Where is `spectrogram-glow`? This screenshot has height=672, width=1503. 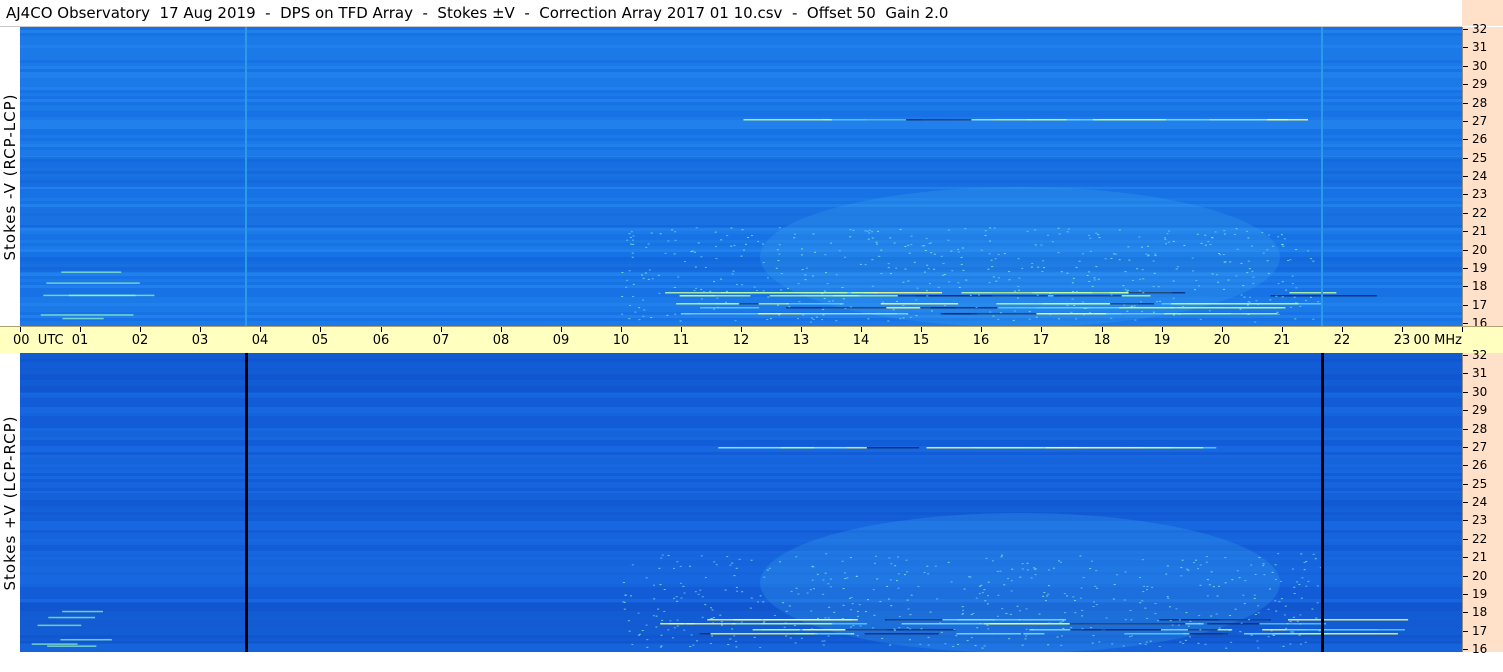 spectrogram-glow is located at coordinates (1020, 256).